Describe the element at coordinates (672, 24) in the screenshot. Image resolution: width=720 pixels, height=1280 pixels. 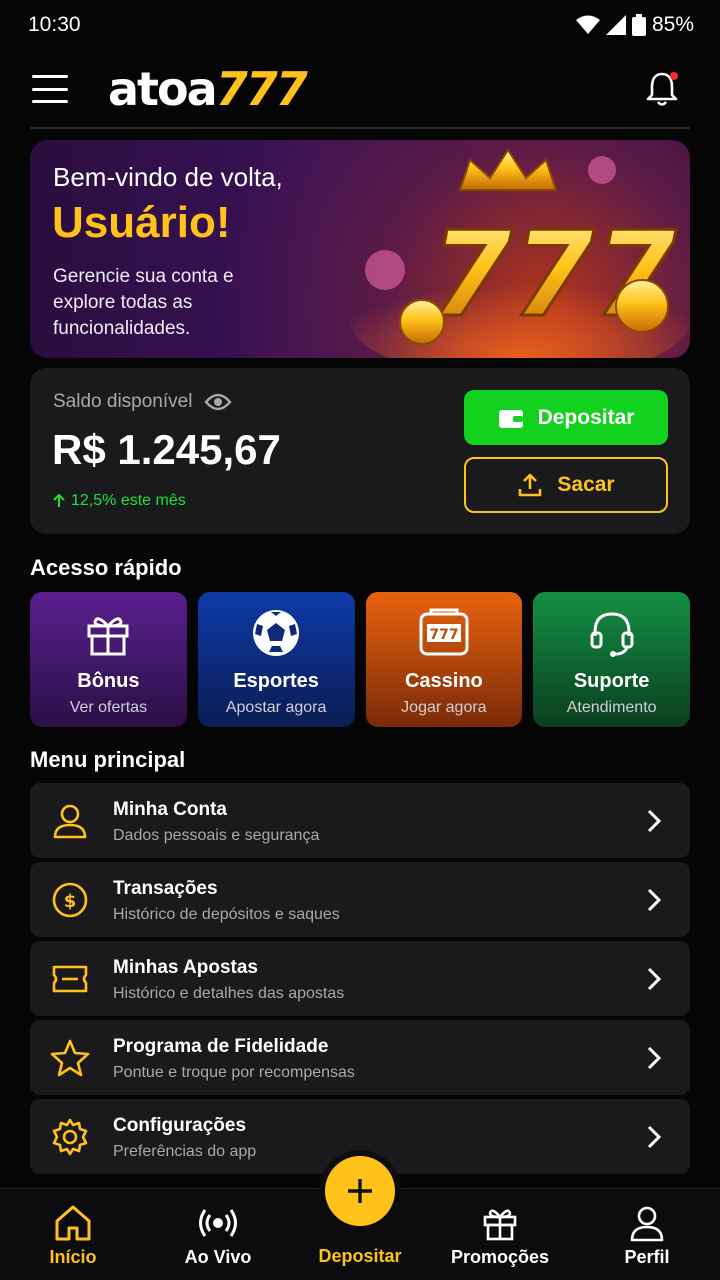
I see `battery-level: 85%` at that location.